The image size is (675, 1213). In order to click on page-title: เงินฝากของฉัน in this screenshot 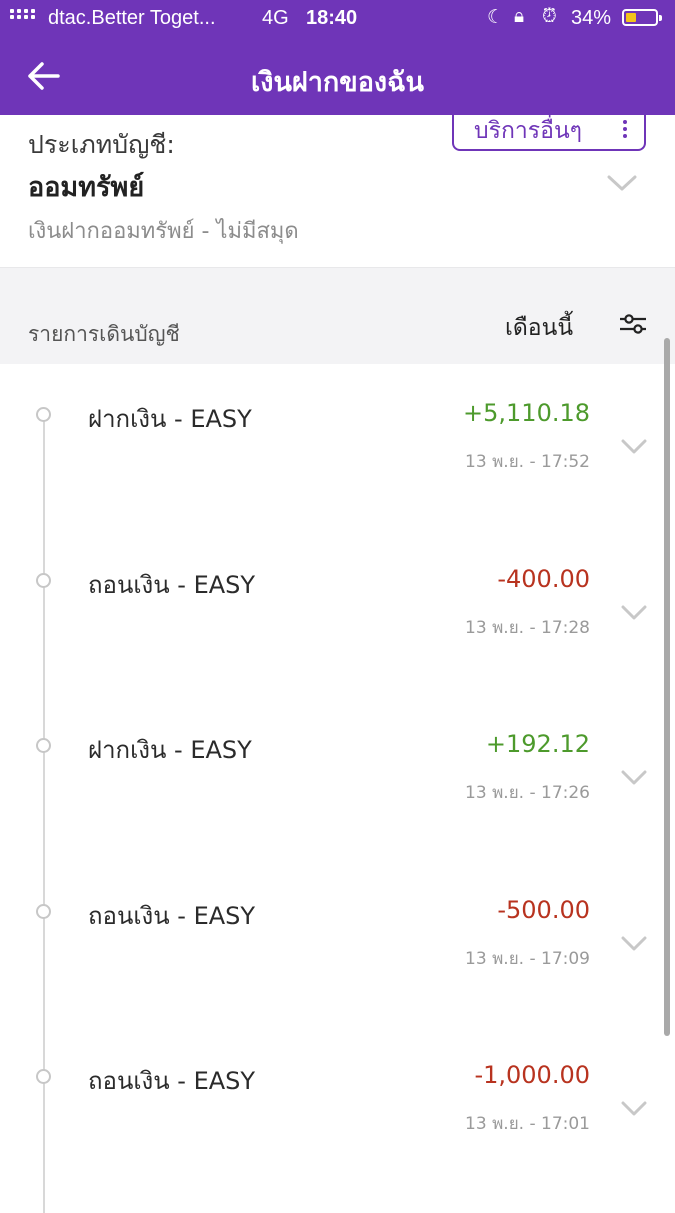, I will do `click(337, 82)`.